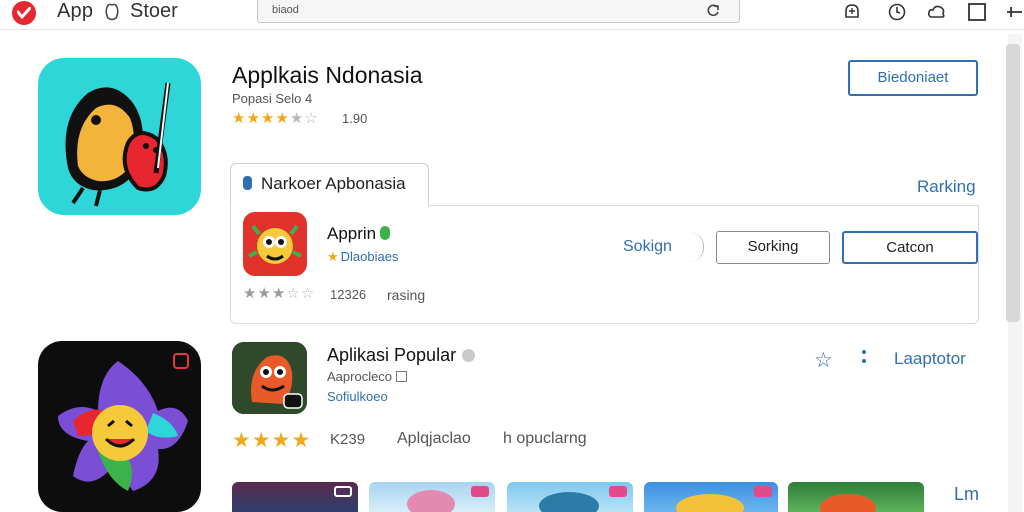 The height and width of the screenshot is (512, 1024). I want to click on info-icon, so click(469, 355).